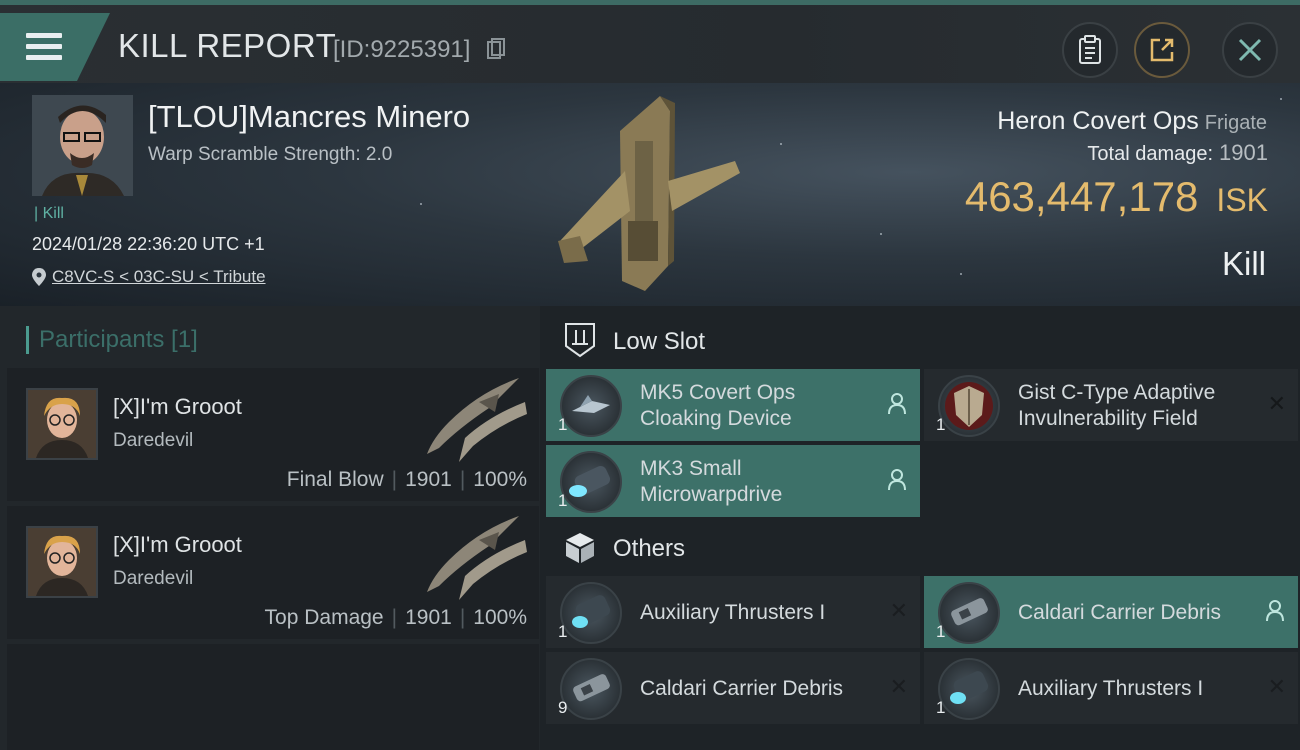  What do you see at coordinates (969, 406) in the screenshot?
I see `invulnerability-field-icon` at bounding box center [969, 406].